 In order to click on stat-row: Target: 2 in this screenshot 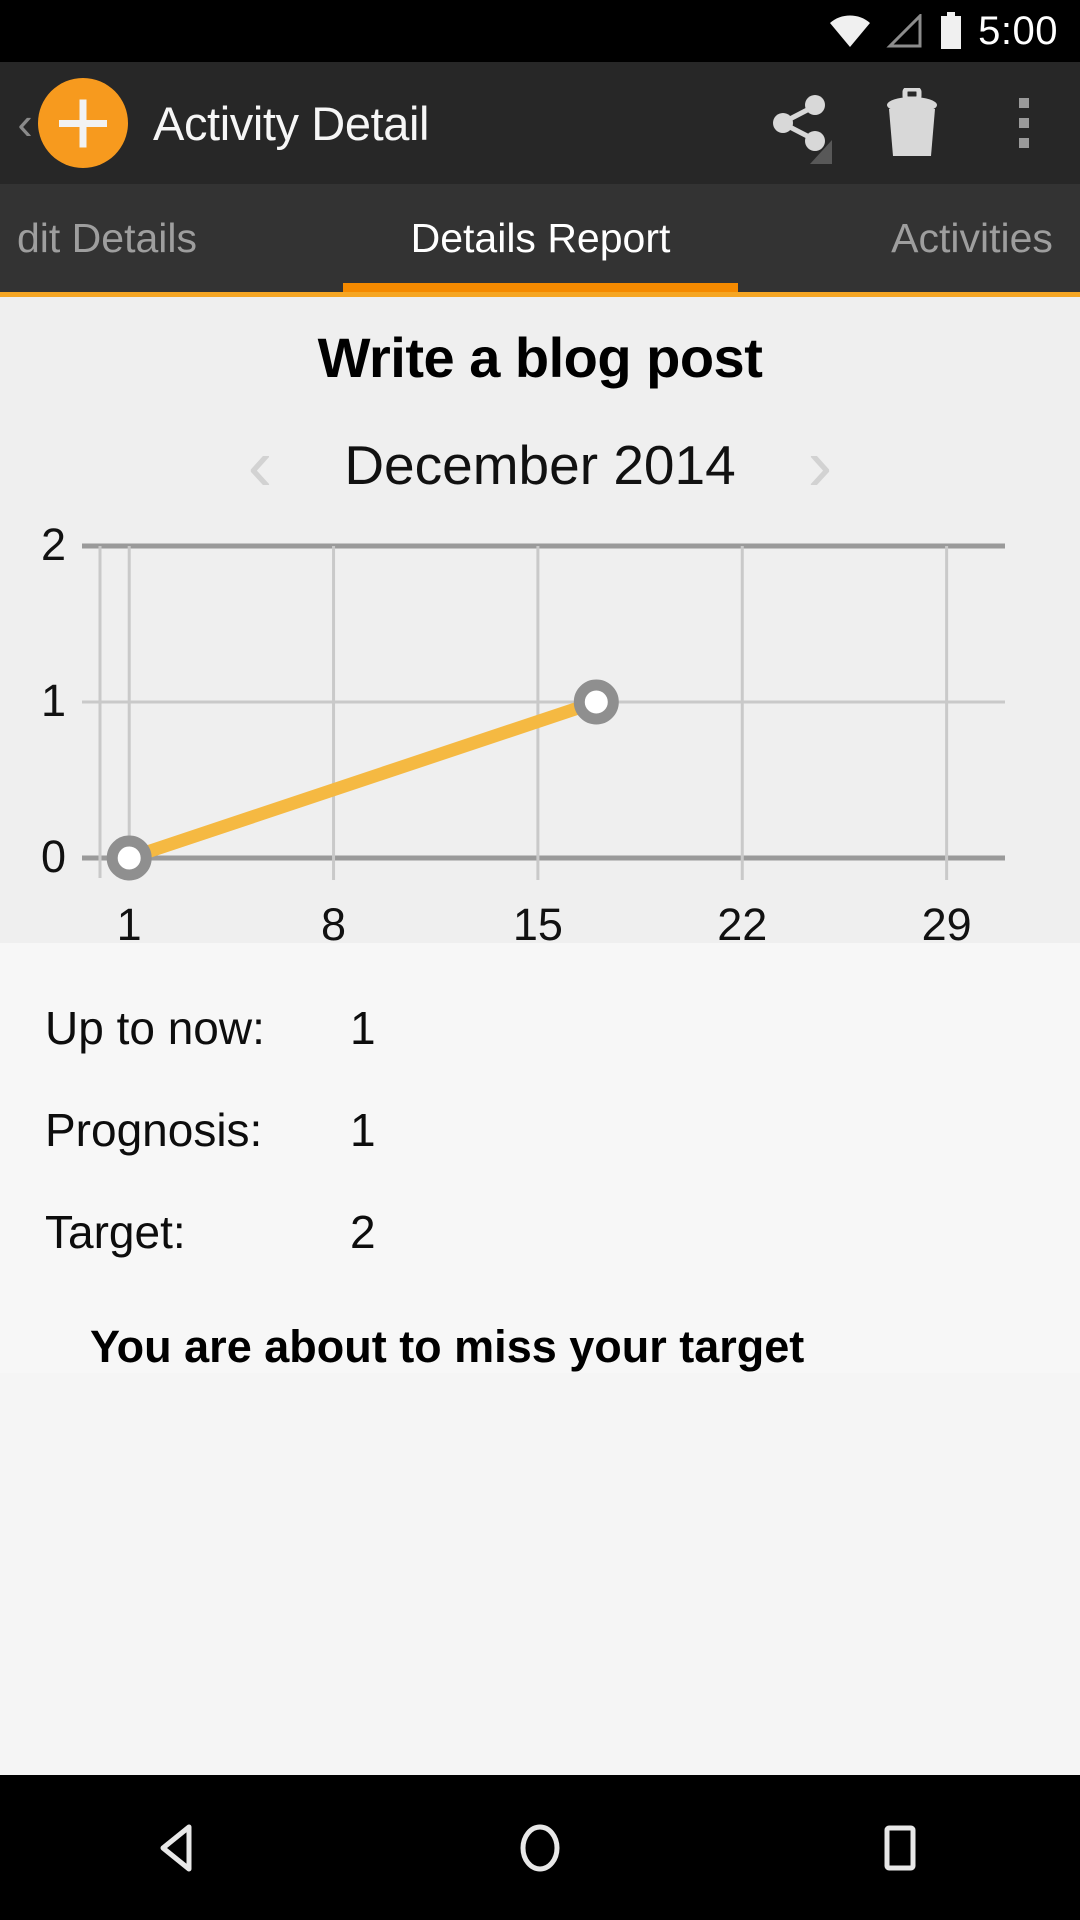, I will do `click(562, 1232)`.